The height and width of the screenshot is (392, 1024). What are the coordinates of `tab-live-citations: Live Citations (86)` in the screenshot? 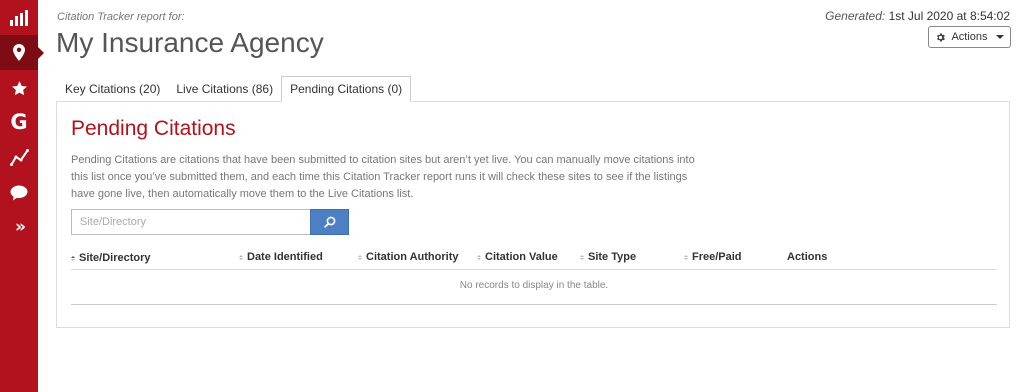 It's located at (224, 89).